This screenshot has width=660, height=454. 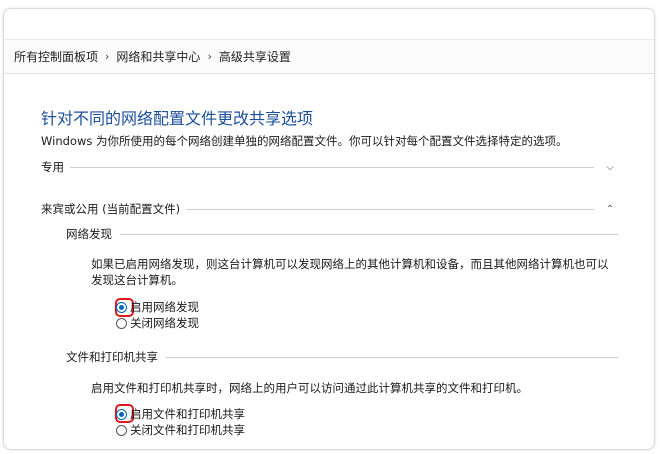 I want to click on file-printer-sharing-header: 文件和打印机共享, so click(x=342, y=357).